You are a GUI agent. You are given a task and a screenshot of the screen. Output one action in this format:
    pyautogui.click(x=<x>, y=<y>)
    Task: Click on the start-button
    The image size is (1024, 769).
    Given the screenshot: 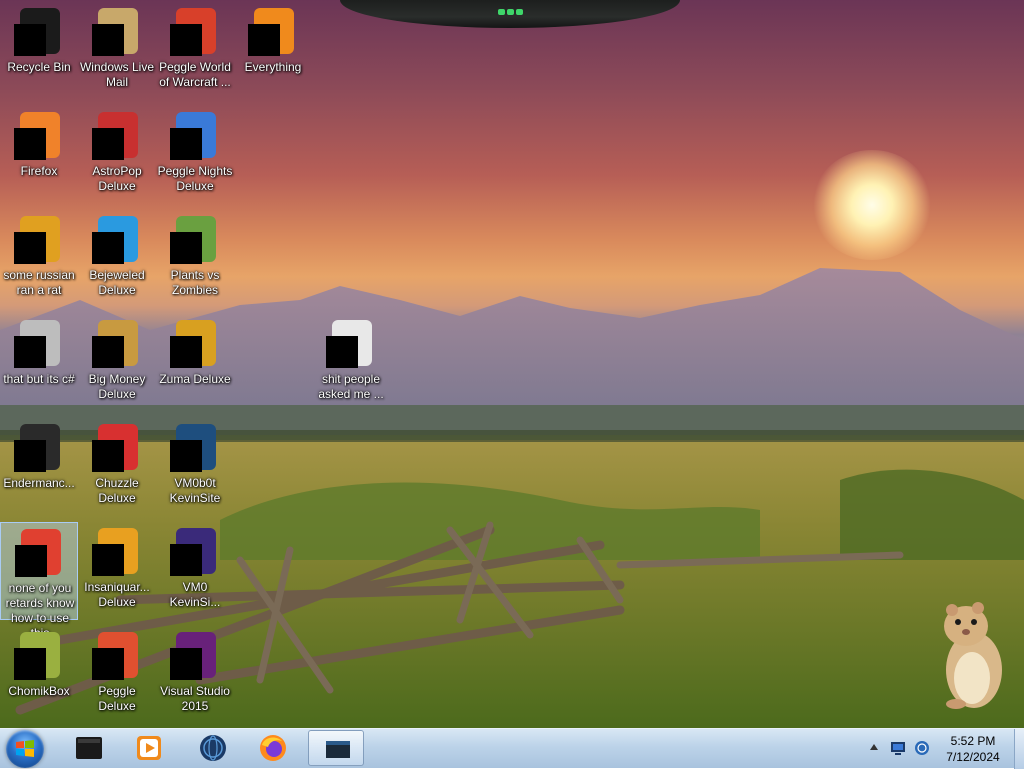 What is the action you would take?
    pyautogui.click(x=25, y=749)
    